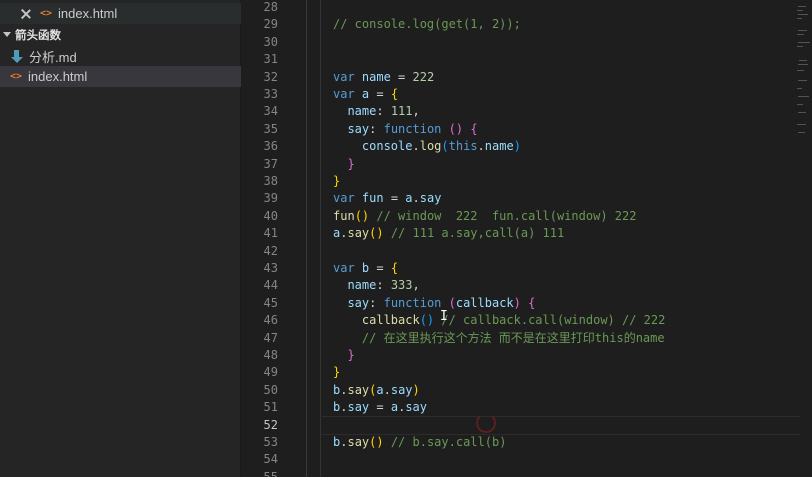 This screenshot has height=477, width=812. I want to click on code-token: name, so click(376, 76).